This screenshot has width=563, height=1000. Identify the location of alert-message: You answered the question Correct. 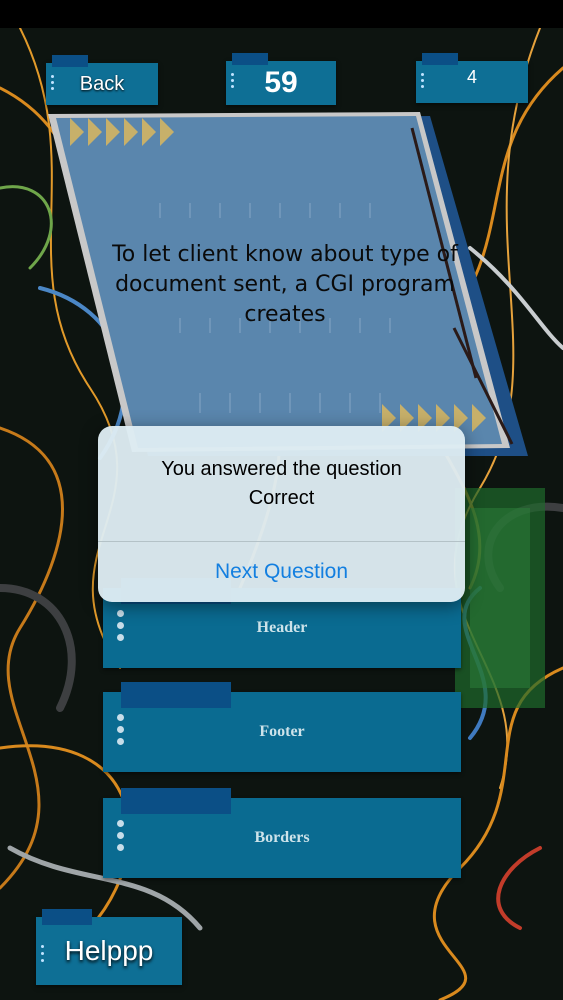
(281, 483).